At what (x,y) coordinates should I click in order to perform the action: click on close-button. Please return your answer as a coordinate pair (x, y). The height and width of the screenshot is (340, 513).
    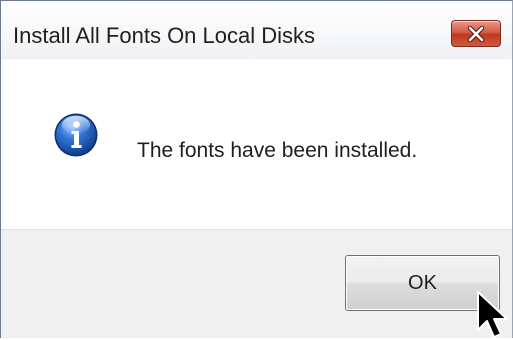
    Looking at the image, I should click on (476, 33).